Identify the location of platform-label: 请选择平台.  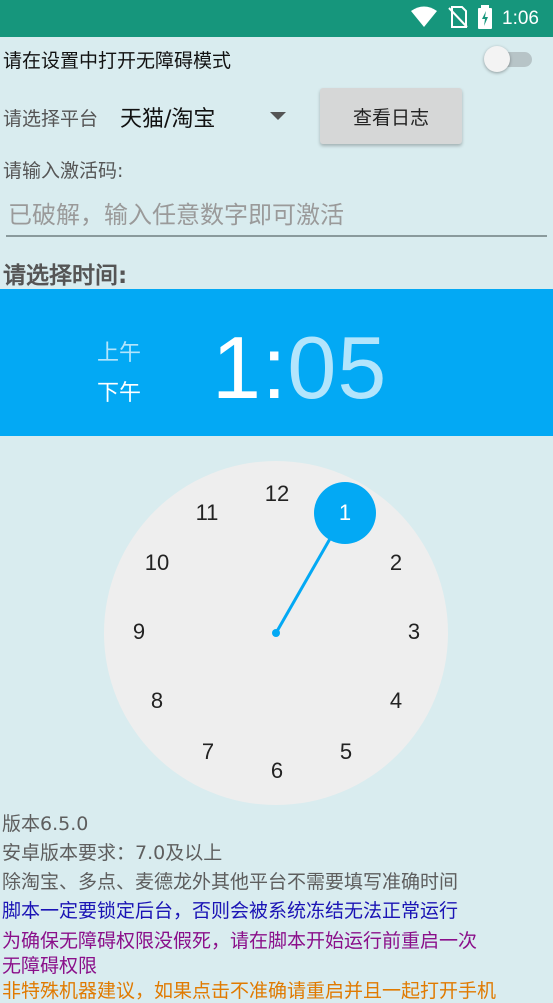
(51, 119).